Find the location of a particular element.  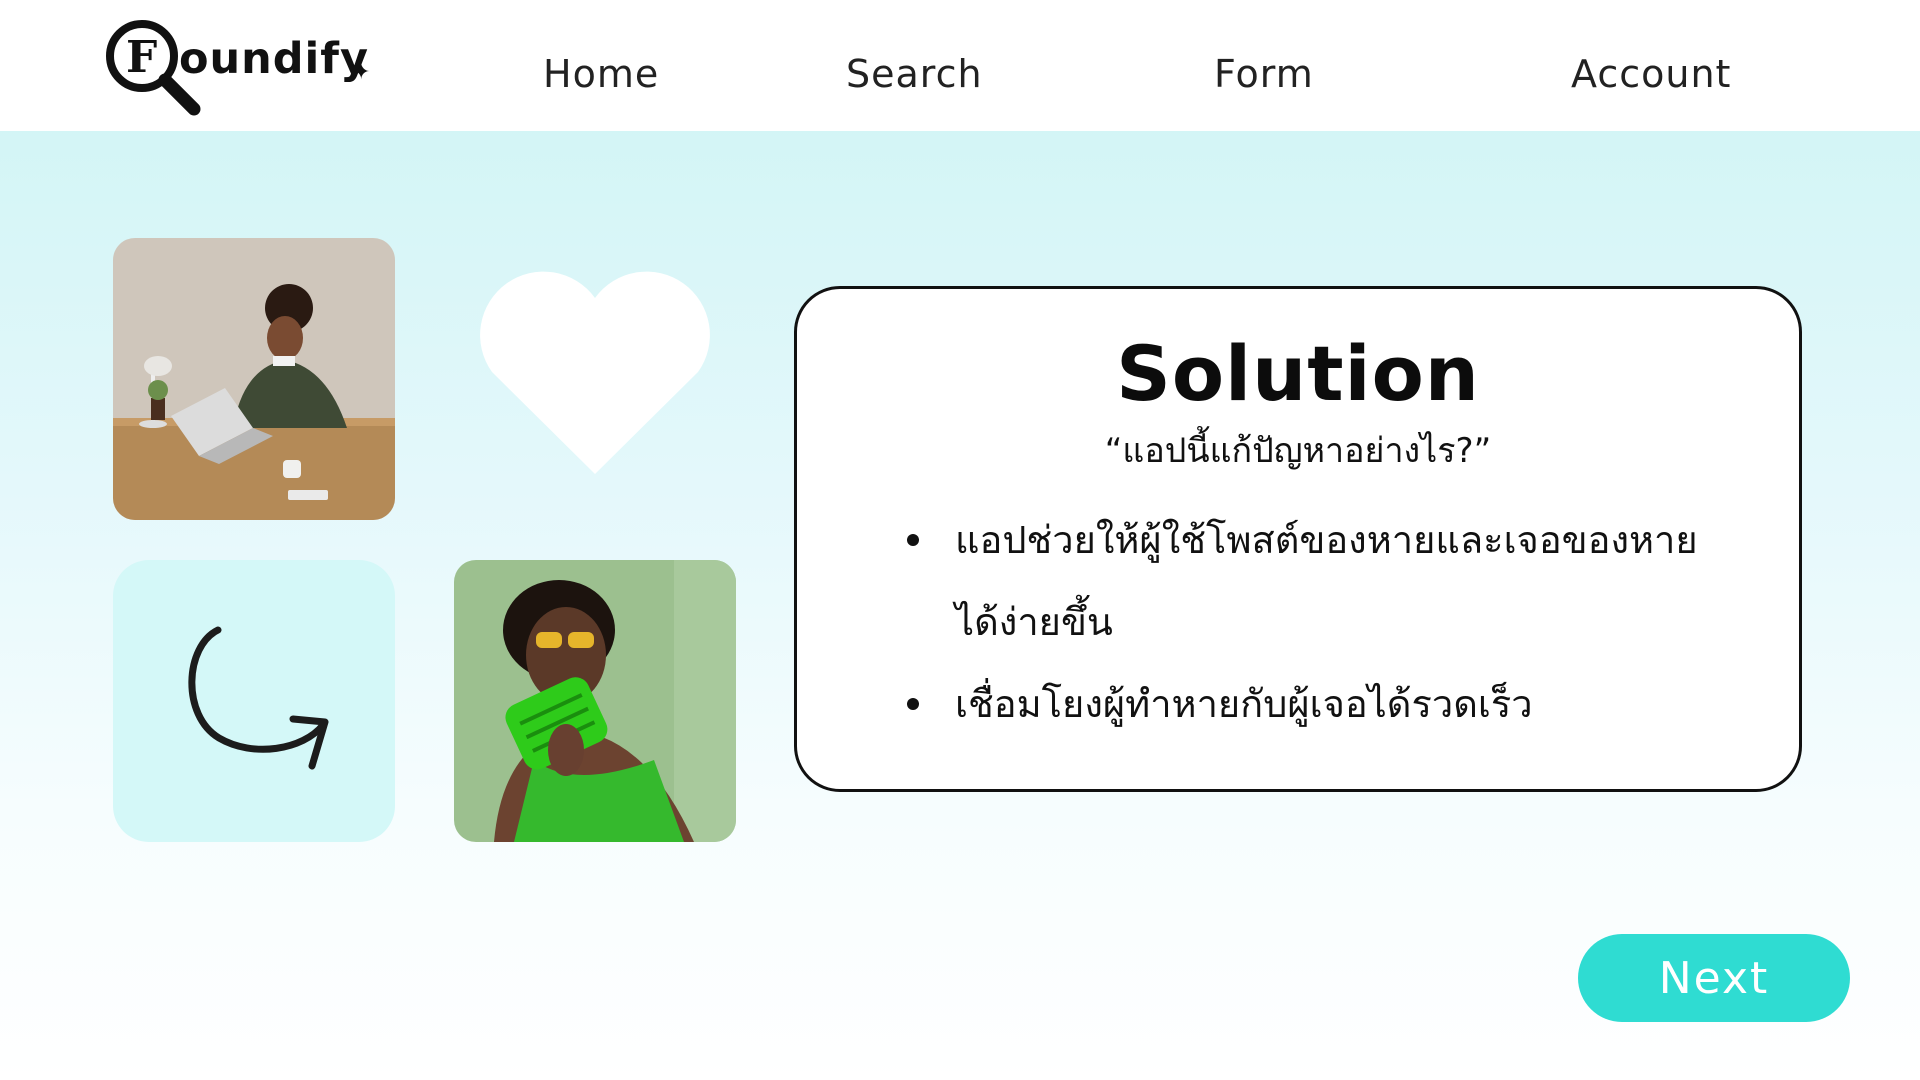

bullet-text: เชื่อมโยงผู้ทำหายกับผู้เจอได้รวดเร็ว is located at coordinates (1244, 704).